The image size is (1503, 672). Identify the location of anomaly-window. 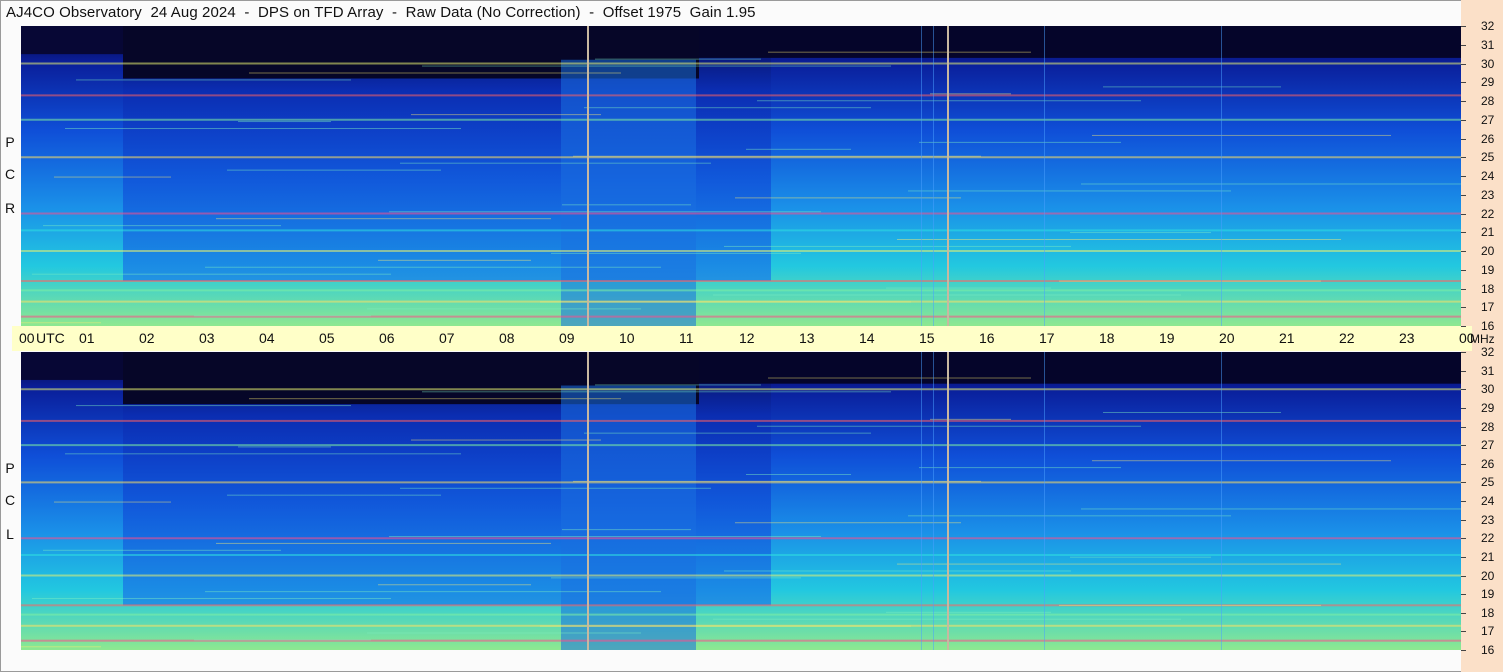
(628, 517).